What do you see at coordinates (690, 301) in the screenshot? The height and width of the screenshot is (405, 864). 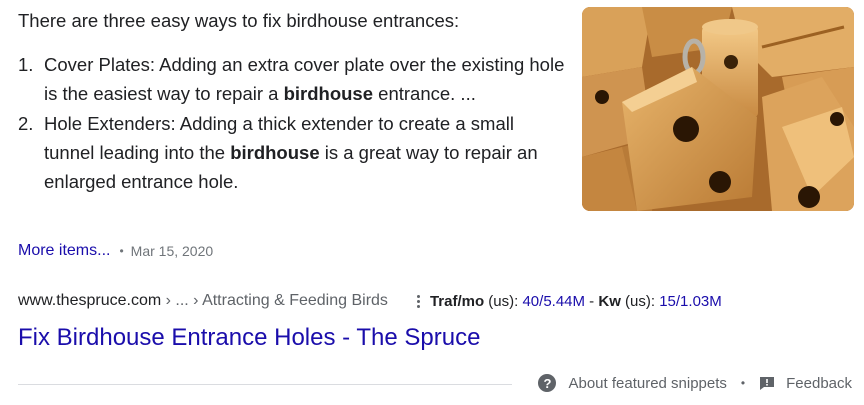 I see `kw-value: 15/1.03M` at bounding box center [690, 301].